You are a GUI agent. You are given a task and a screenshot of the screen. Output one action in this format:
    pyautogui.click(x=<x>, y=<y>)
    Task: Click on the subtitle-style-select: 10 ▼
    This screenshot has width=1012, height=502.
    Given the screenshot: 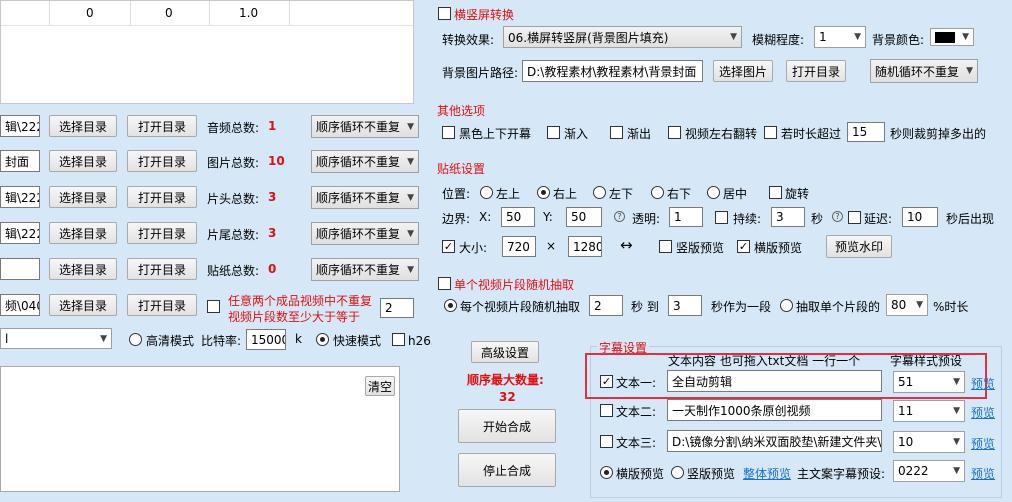 What is the action you would take?
    pyautogui.click(x=929, y=442)
    